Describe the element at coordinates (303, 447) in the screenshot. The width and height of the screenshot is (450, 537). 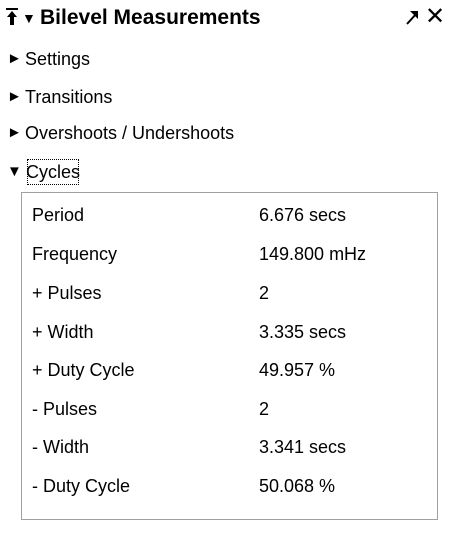
I see `measurement-value: 3.341 secs` at that location.